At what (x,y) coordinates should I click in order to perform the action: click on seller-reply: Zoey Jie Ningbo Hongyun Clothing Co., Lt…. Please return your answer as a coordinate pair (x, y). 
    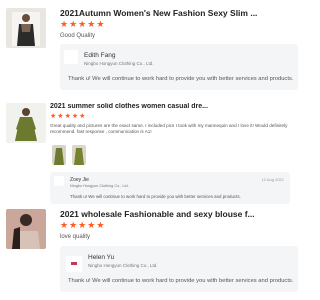
    Looking at the image, I should click on (170, 188).